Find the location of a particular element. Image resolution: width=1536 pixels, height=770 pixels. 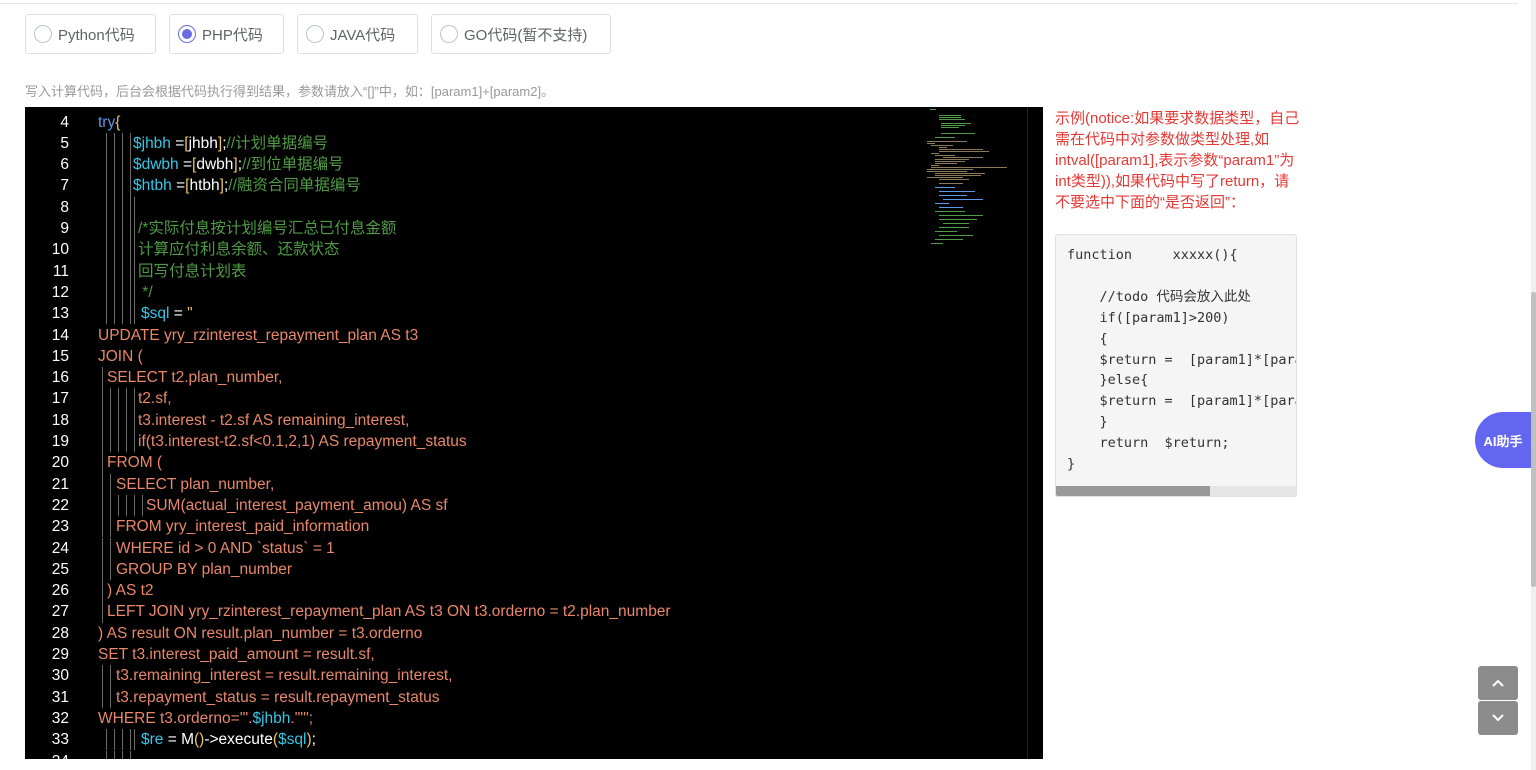

code-token: FROM ( is located at coordinates (135, 463).